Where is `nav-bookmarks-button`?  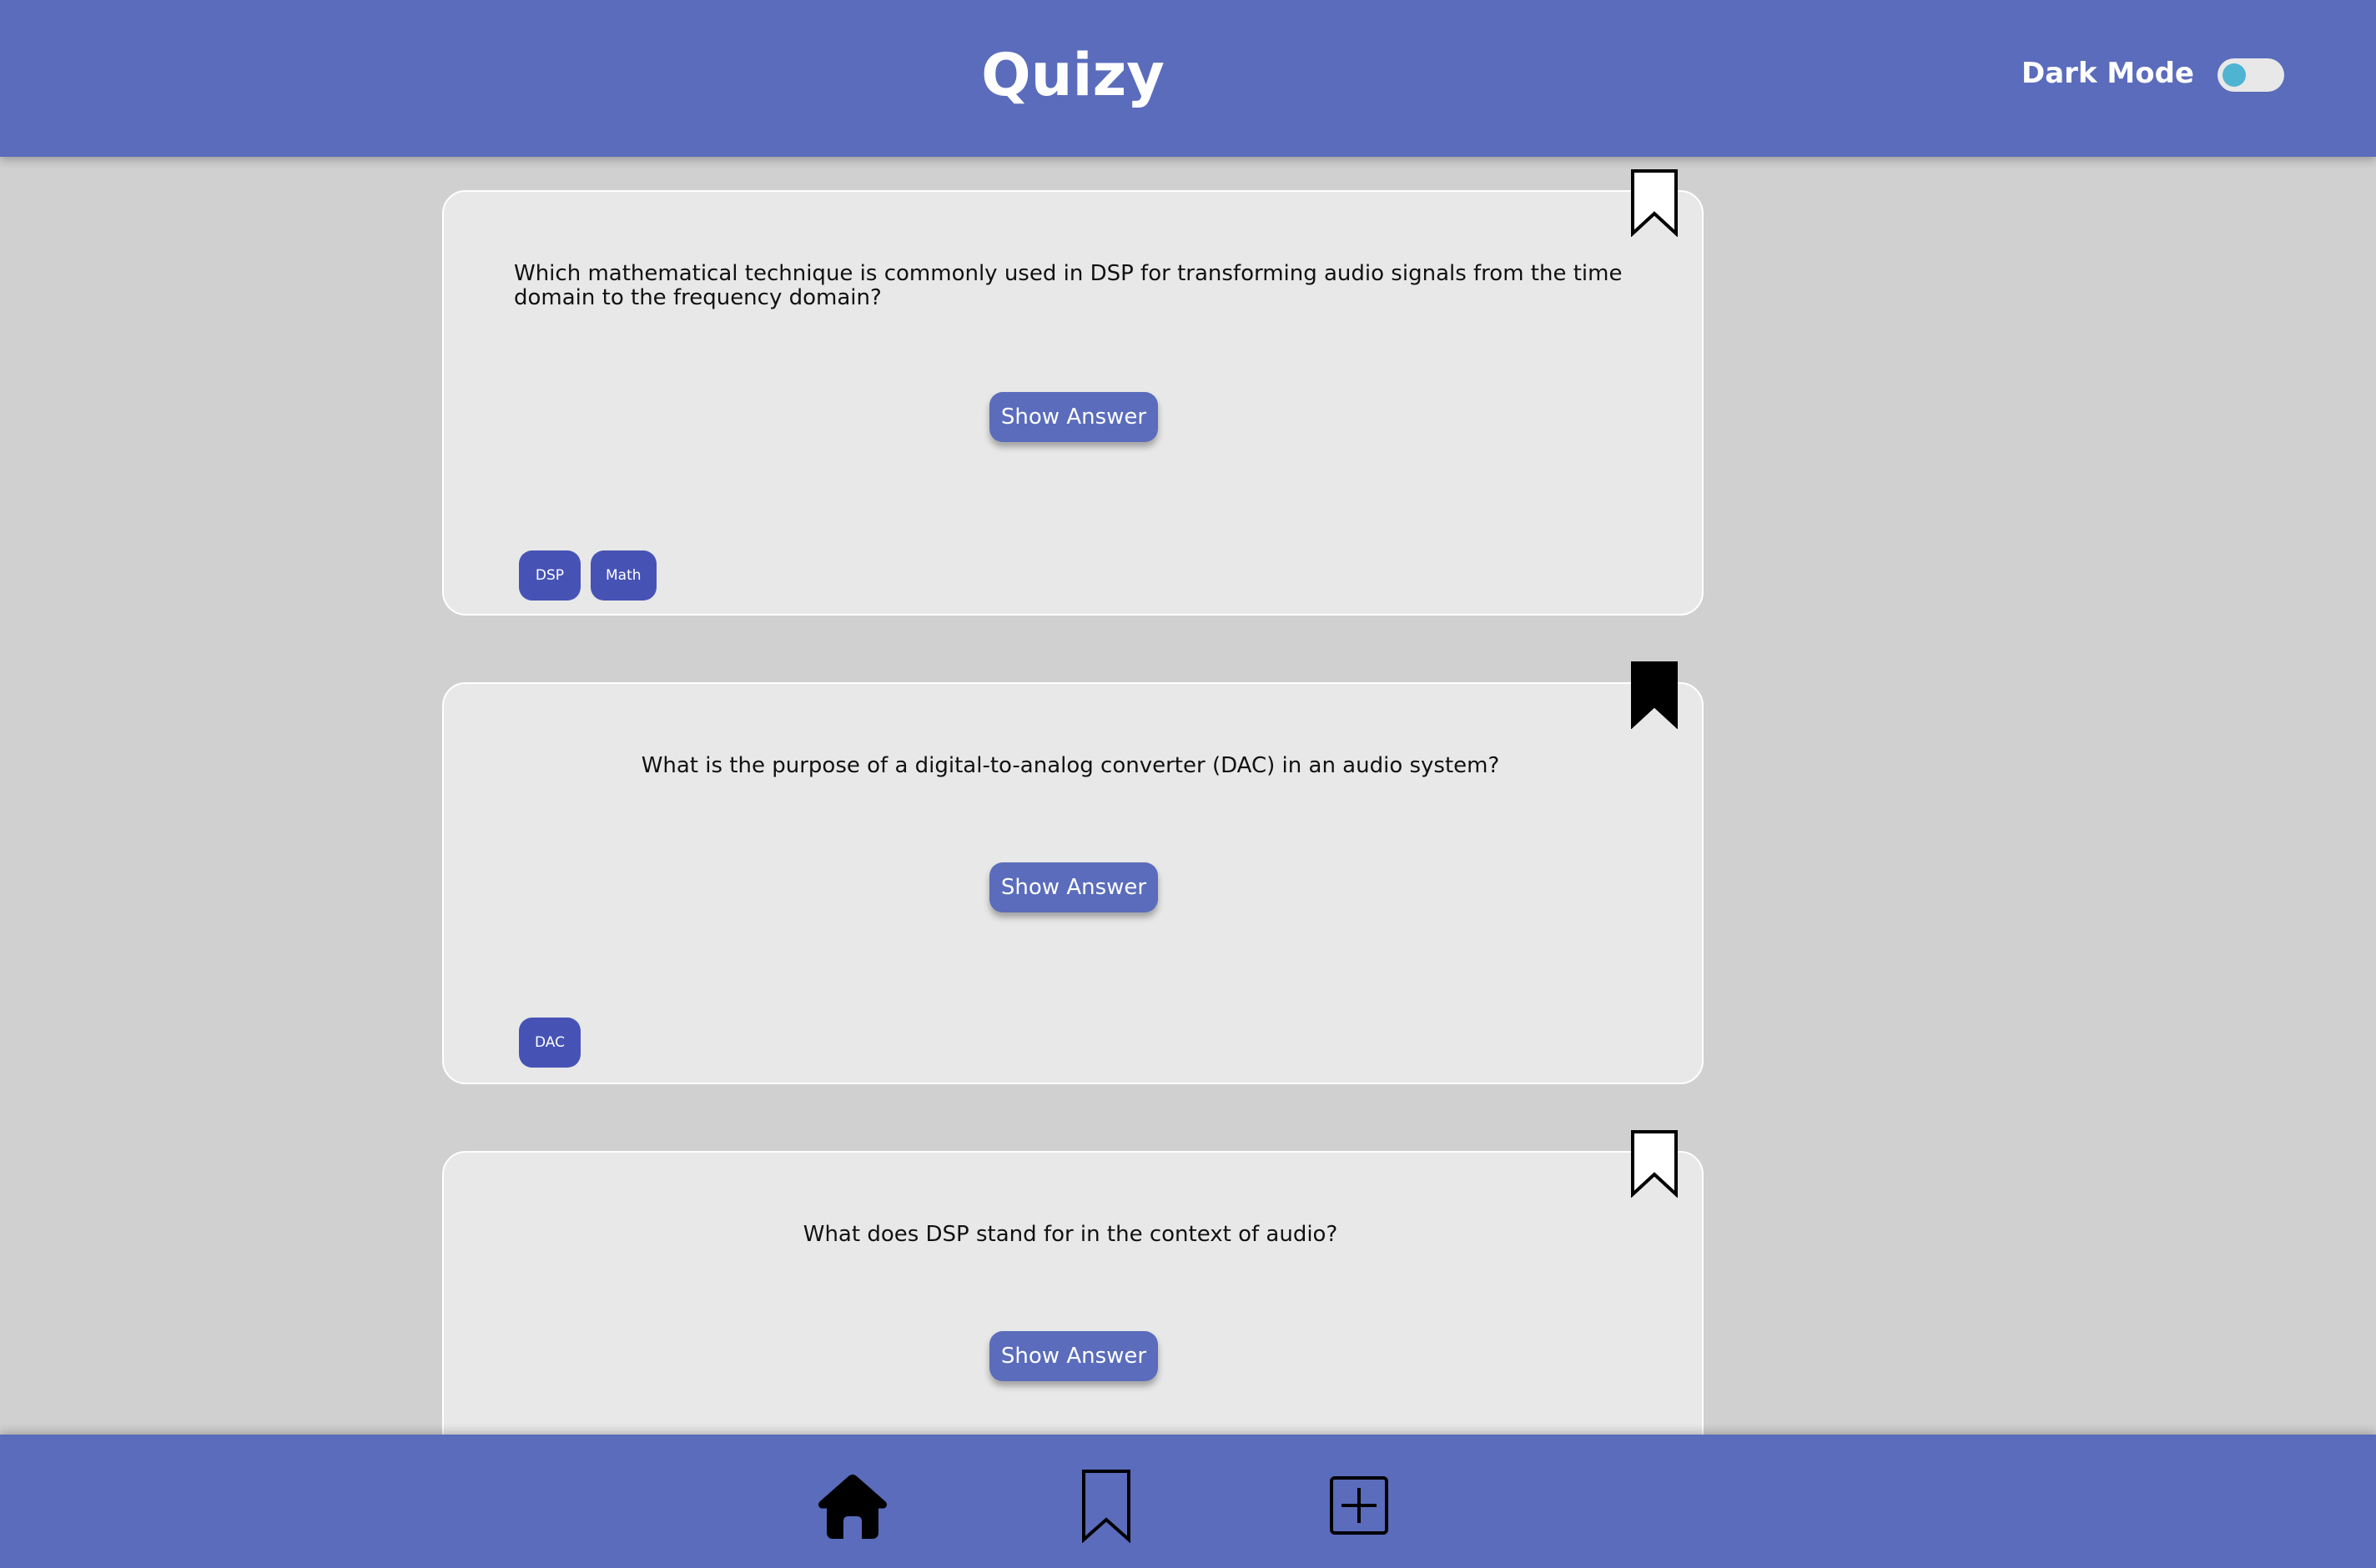
nav-bookmarks-button is located at coordinates (1106, 1505).